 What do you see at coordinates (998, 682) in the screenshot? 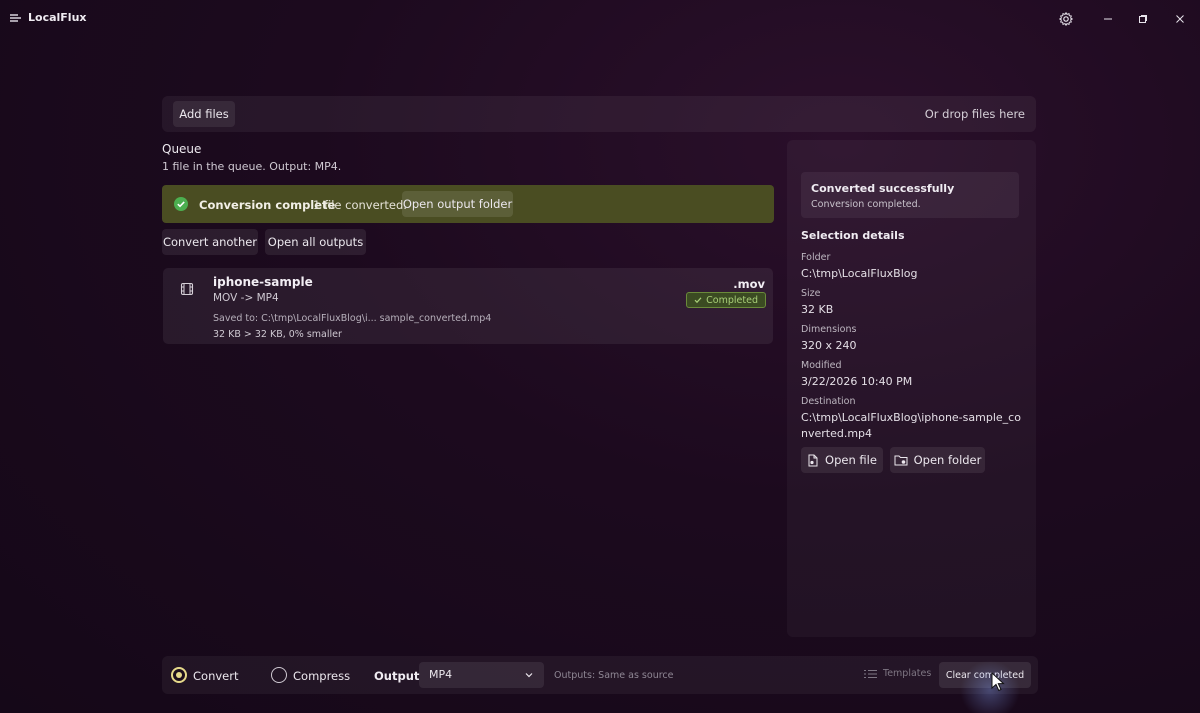
I see `mouse-cursor-icon` at bounding box center [998, 682].